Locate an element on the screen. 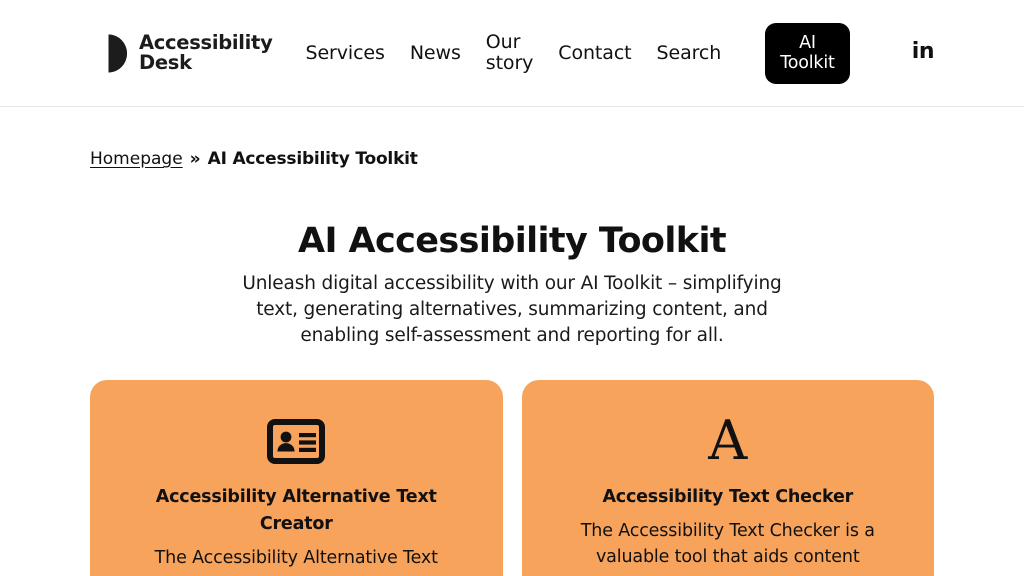 The image size is (1024, 576). nav-item-contact: Contact is located at coordinates (594, 53).